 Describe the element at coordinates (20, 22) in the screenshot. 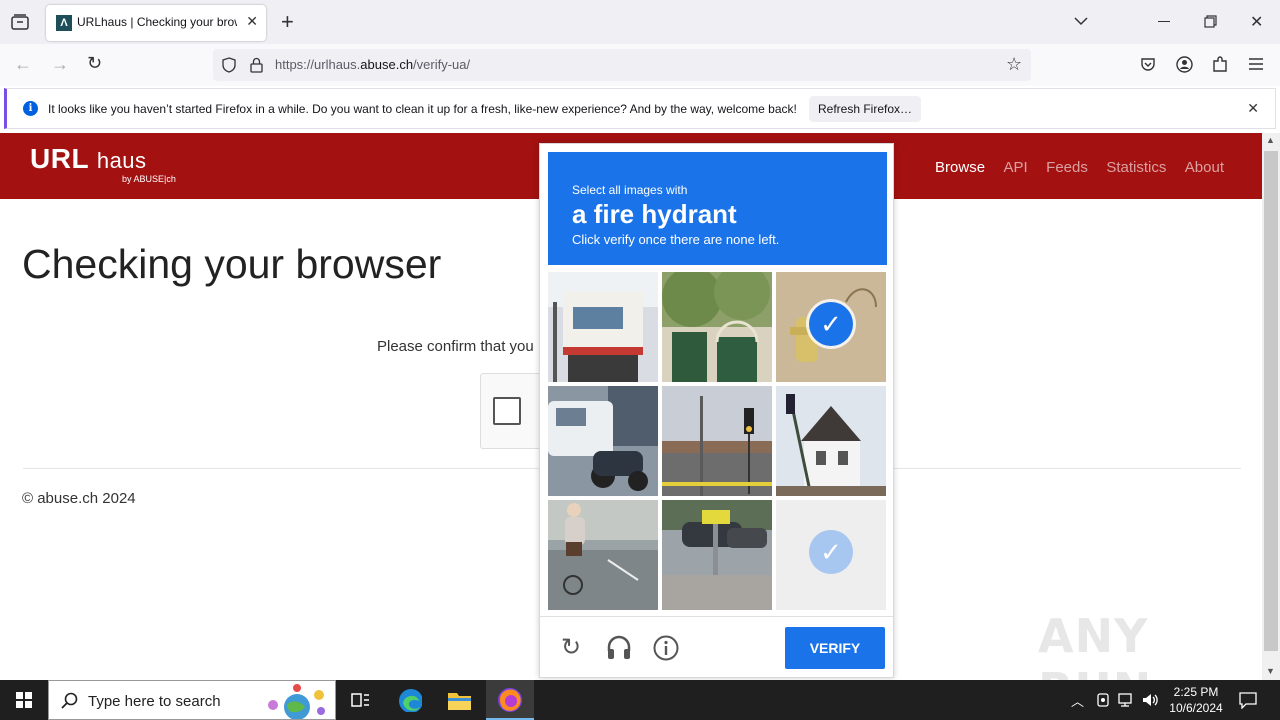

I see `tab-list-icon` at that location.